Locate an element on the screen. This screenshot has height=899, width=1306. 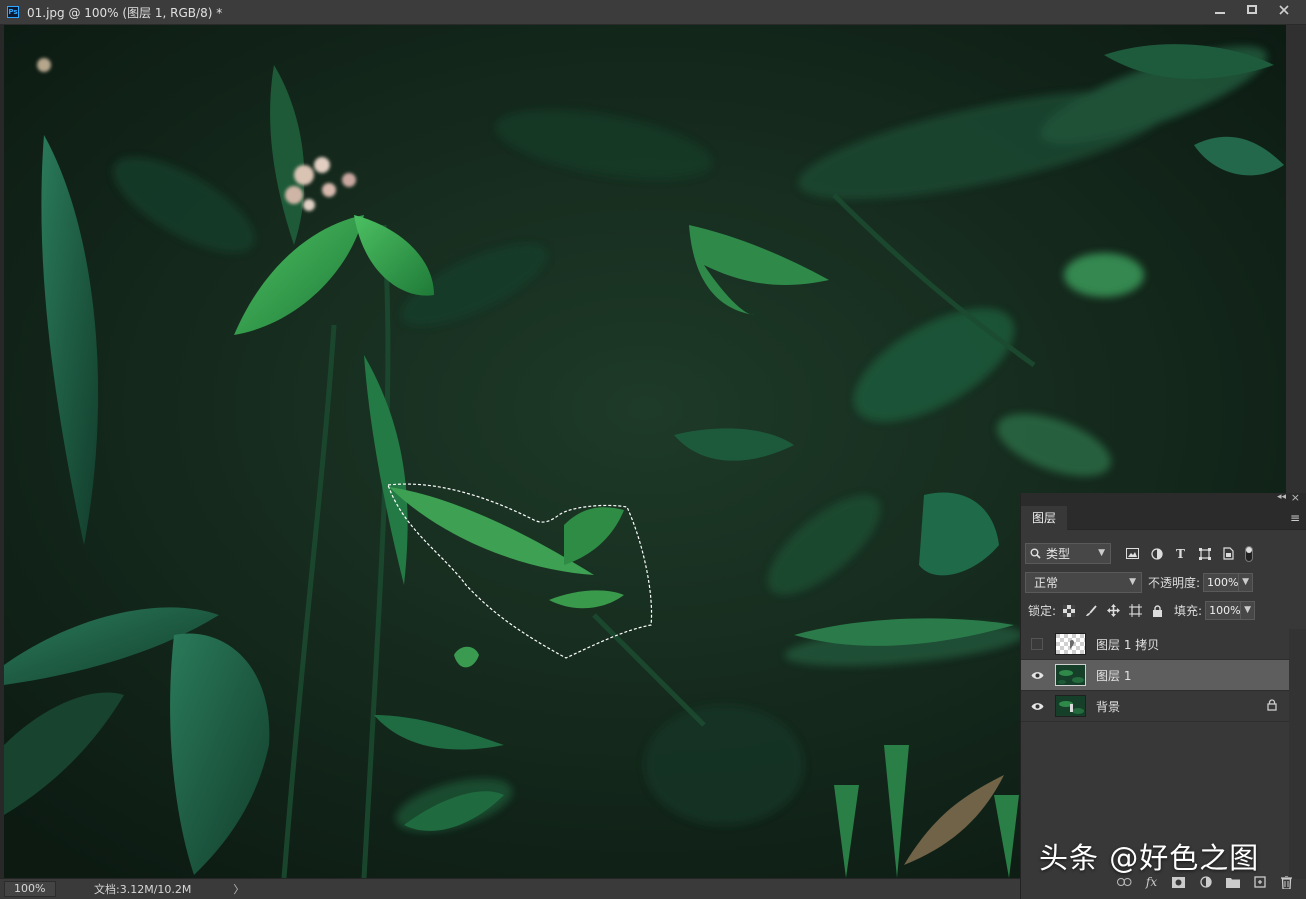
fill-input: 100% is located at coordinates (1223, 610).